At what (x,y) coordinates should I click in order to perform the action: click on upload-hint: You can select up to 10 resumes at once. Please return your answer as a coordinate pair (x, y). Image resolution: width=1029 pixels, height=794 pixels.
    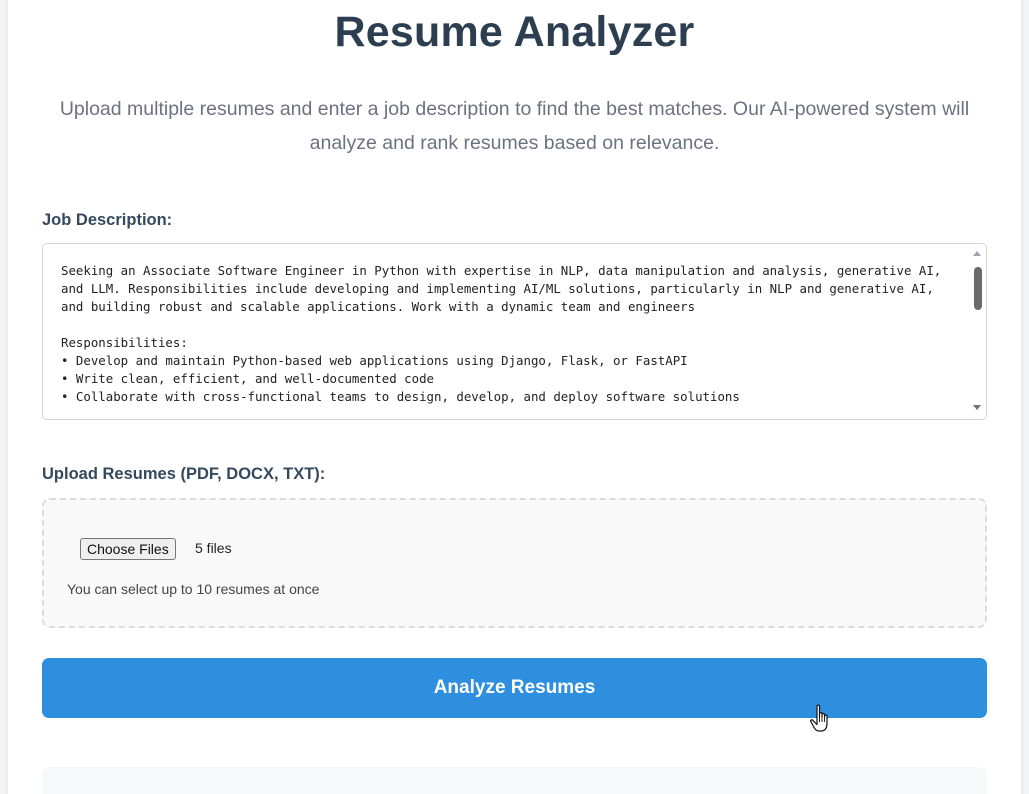
    Looking at the image, I should click on (193, 589).